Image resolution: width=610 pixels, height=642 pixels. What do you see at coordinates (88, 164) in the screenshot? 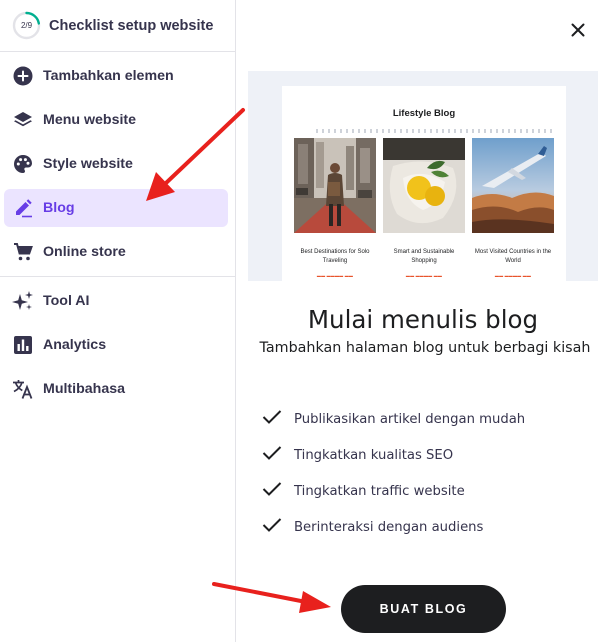
I see `sidebar-item-label: Style website` at bounding box center [88, 164].